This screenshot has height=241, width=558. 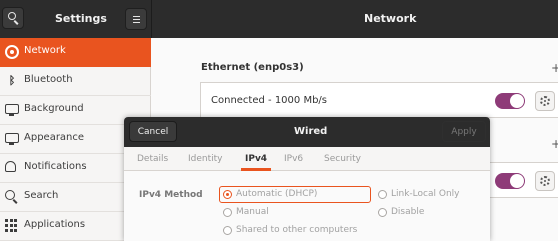 I want to click on sidebar-item-label: Applications, so click(x=55, y=224).